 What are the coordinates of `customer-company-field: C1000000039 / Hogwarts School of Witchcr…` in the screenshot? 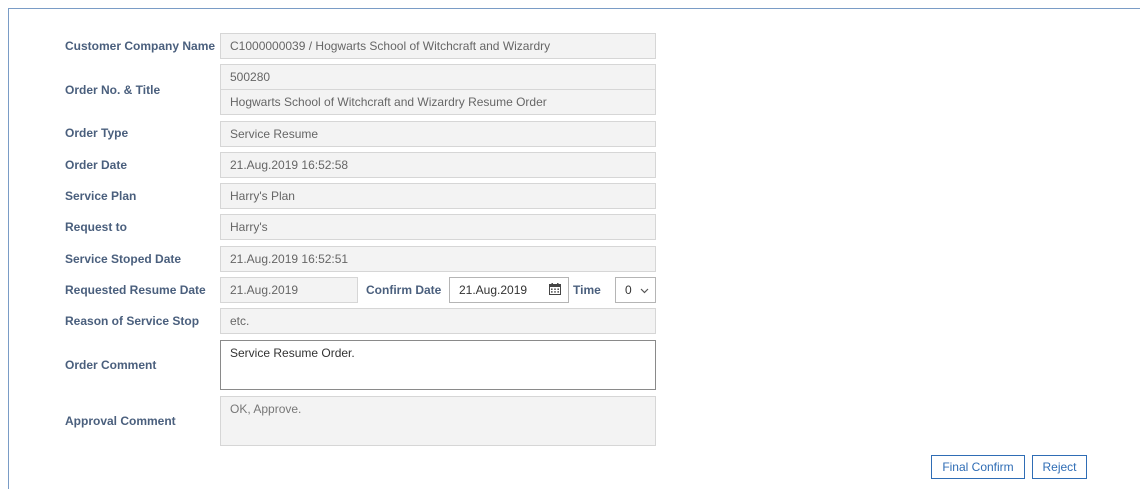 It's located at (438, 46).